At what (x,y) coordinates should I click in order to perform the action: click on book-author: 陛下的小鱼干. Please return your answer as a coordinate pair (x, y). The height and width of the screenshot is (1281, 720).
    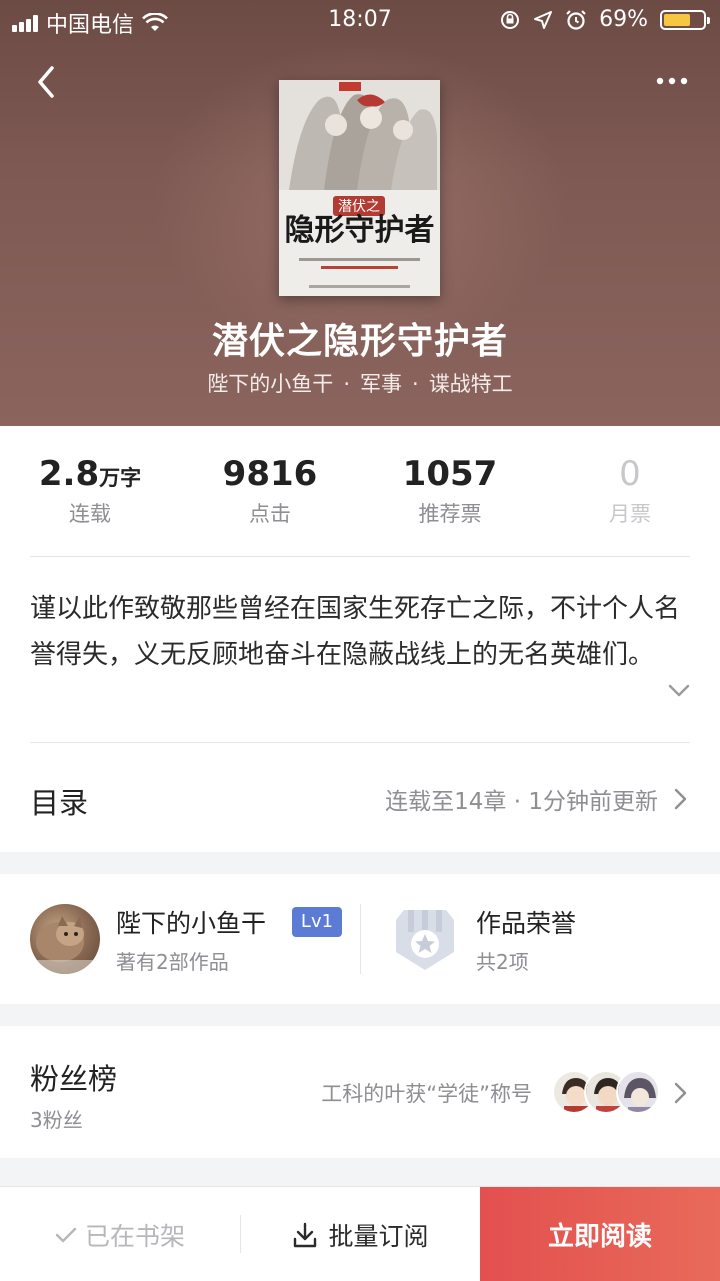
    Looking at the image, I should click on (270, 384).